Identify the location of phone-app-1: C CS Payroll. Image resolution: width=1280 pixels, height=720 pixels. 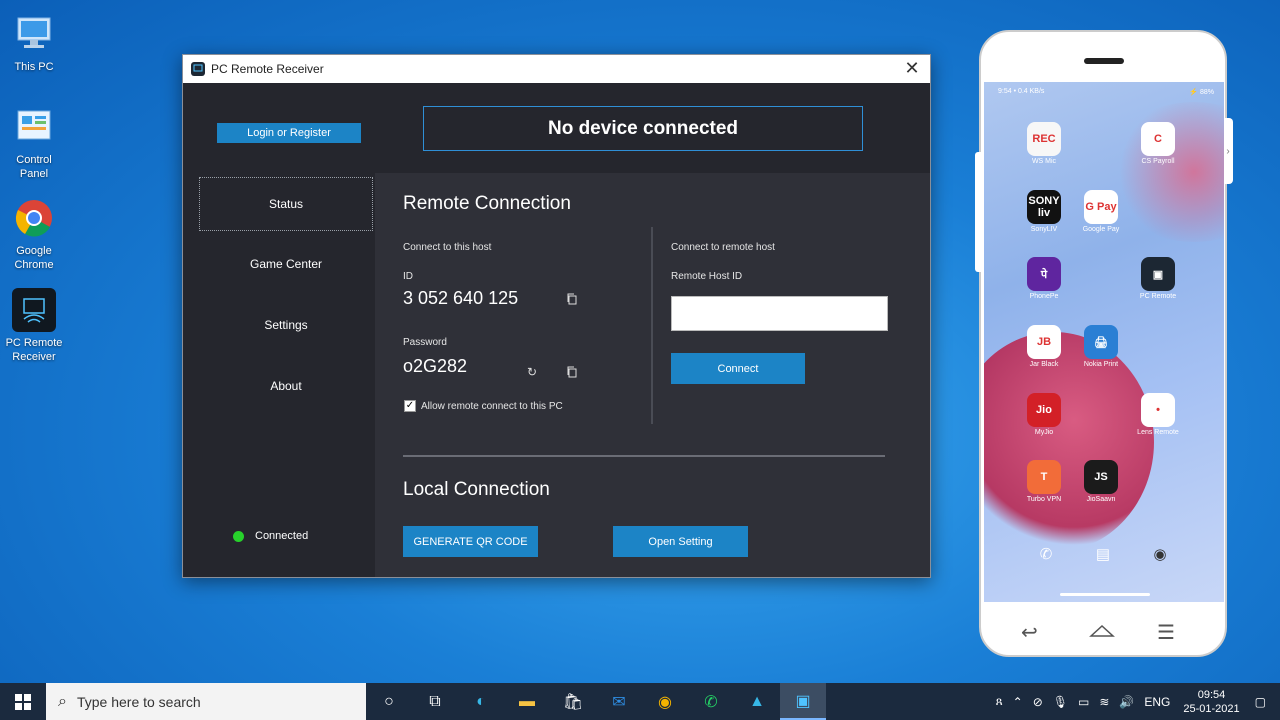
(1158, 143).